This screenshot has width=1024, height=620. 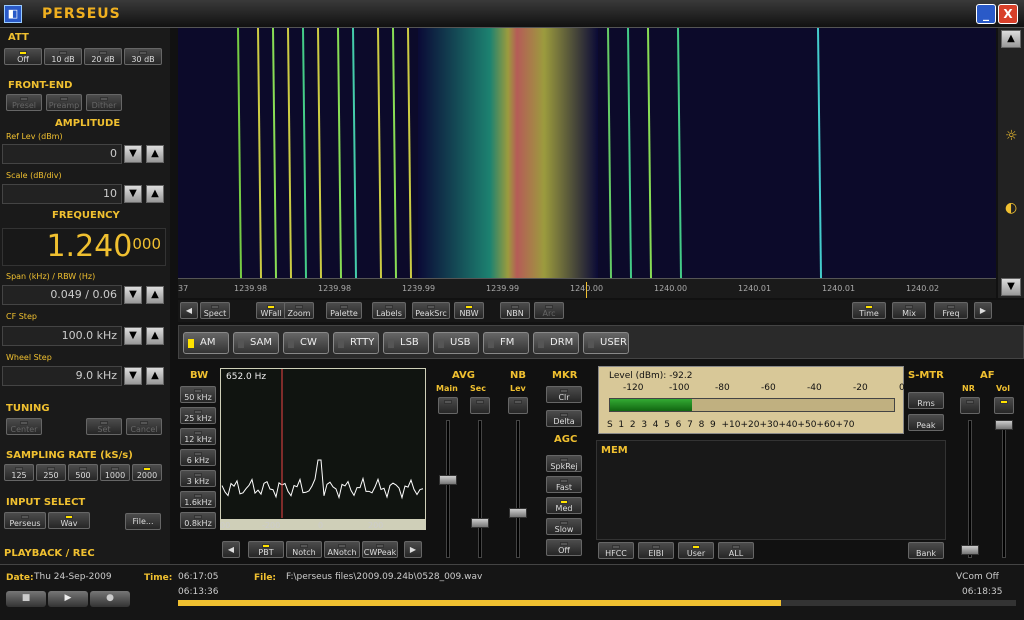 What do you see at coordinates (198, 457) in the screenshot?
I see `bw-button-3: 6 kHz` at bounding box center [198, 457].